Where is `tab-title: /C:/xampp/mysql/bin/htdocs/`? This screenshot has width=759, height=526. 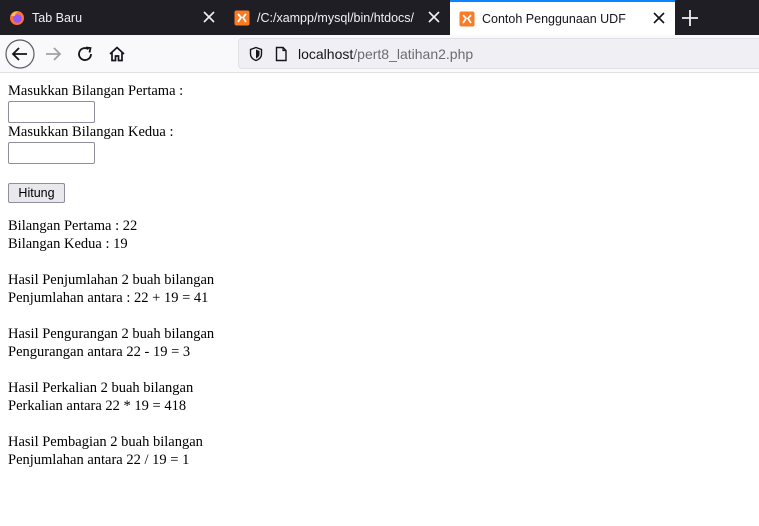
tab-title: /C:/xampp/mysql/bin/htdocs/ is located at coordinates (336, 17).